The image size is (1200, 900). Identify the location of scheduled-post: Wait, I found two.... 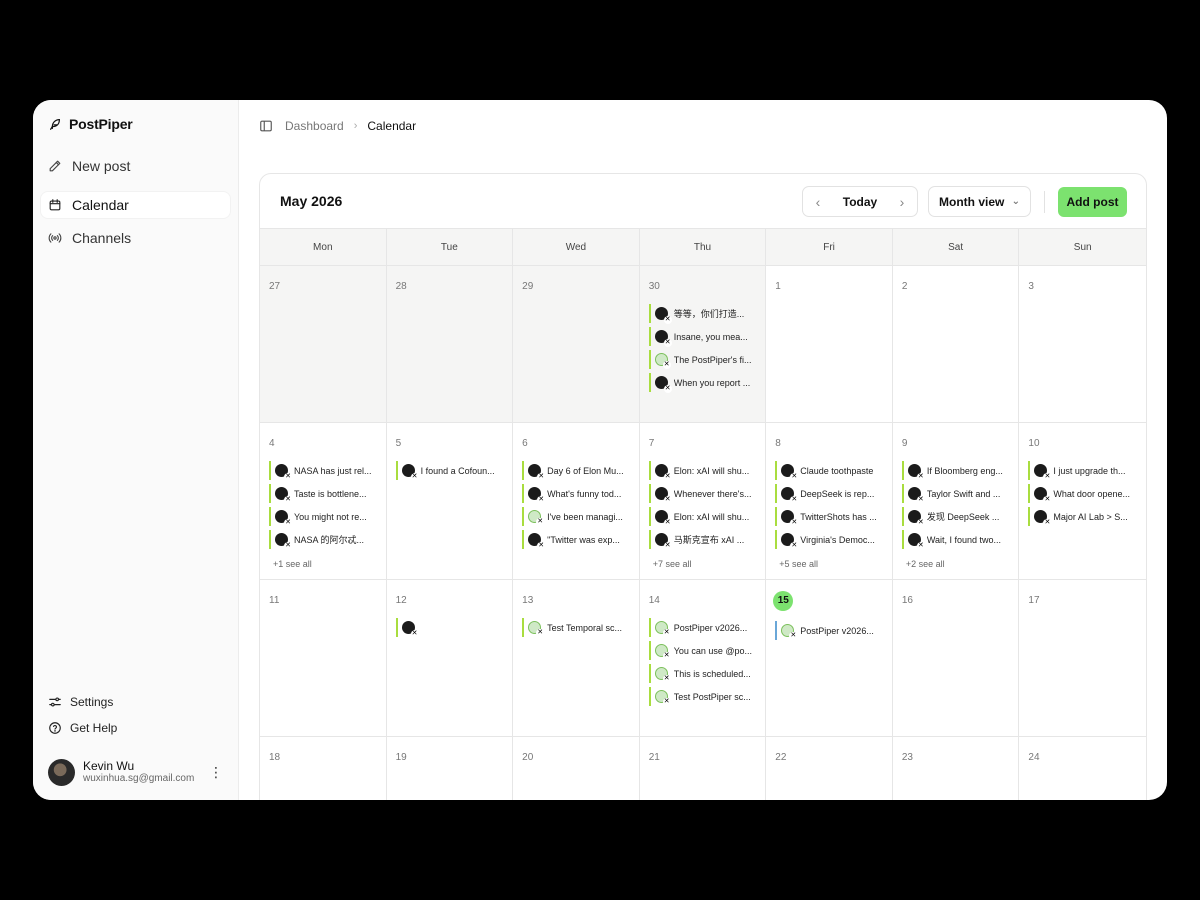
(955, 540).